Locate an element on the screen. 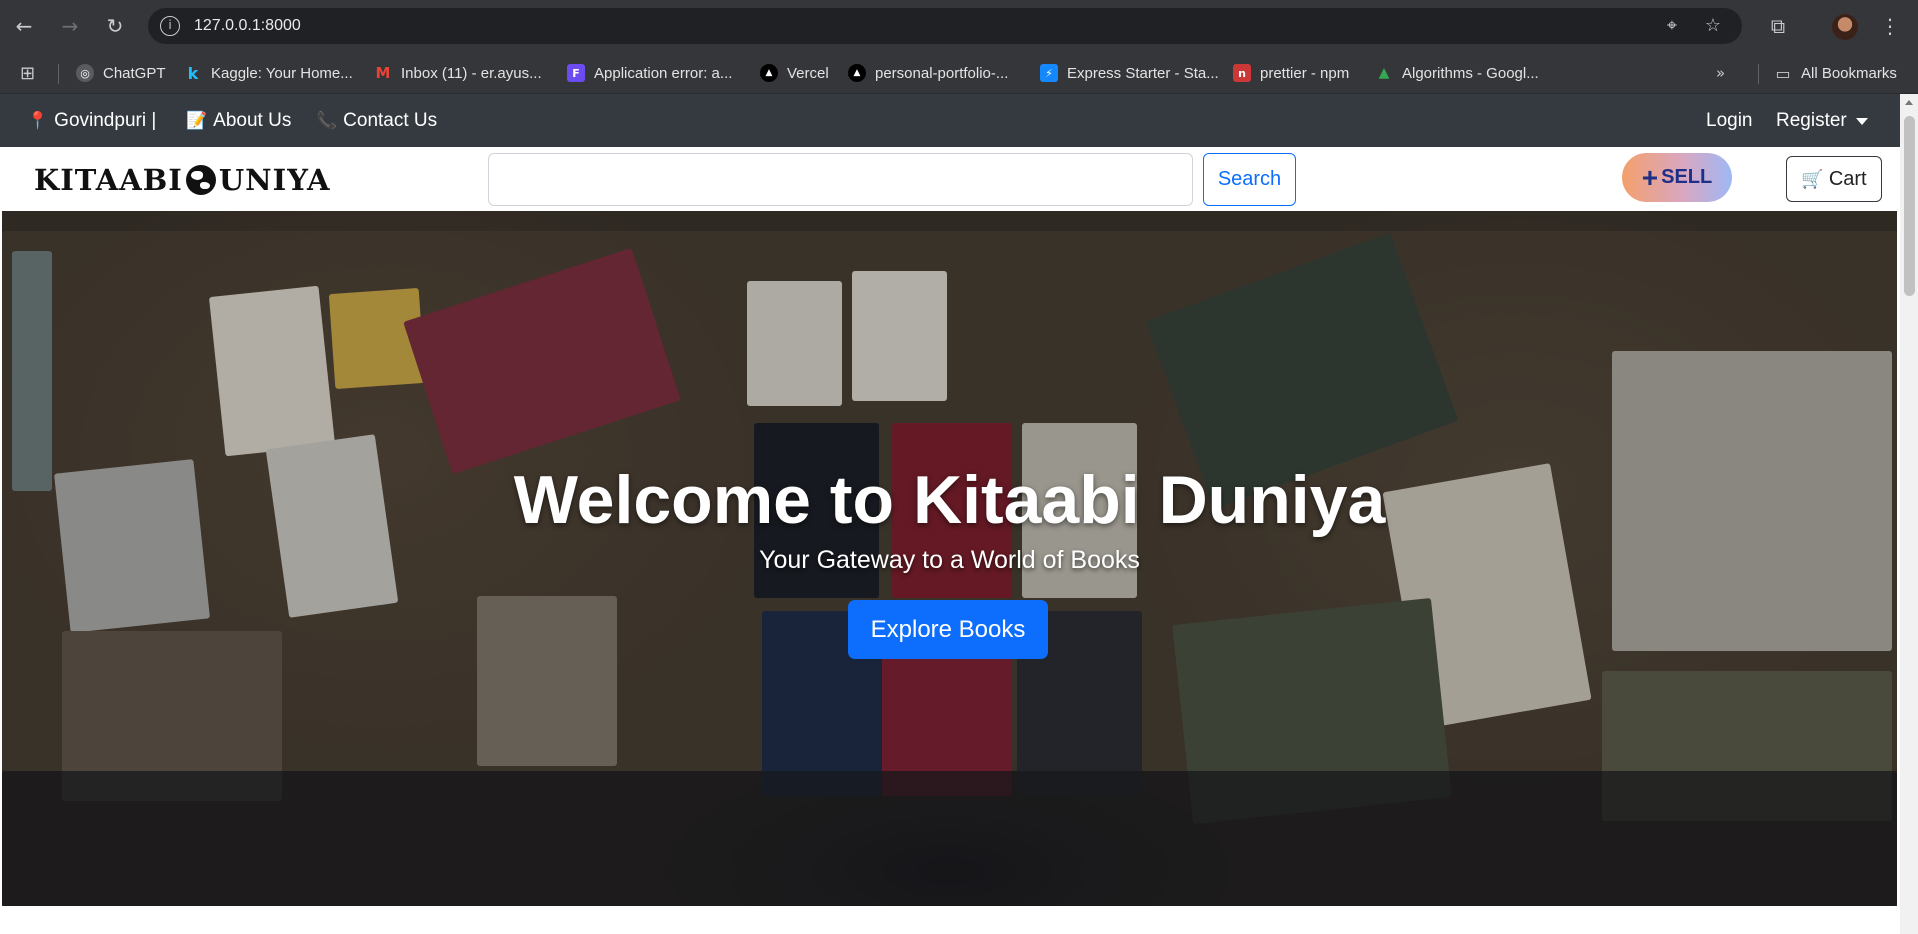 Image resolution: width=1918 pixels, height=934 pixels. bolt-icon: ⚡ is located at coordinates (1049, 73).